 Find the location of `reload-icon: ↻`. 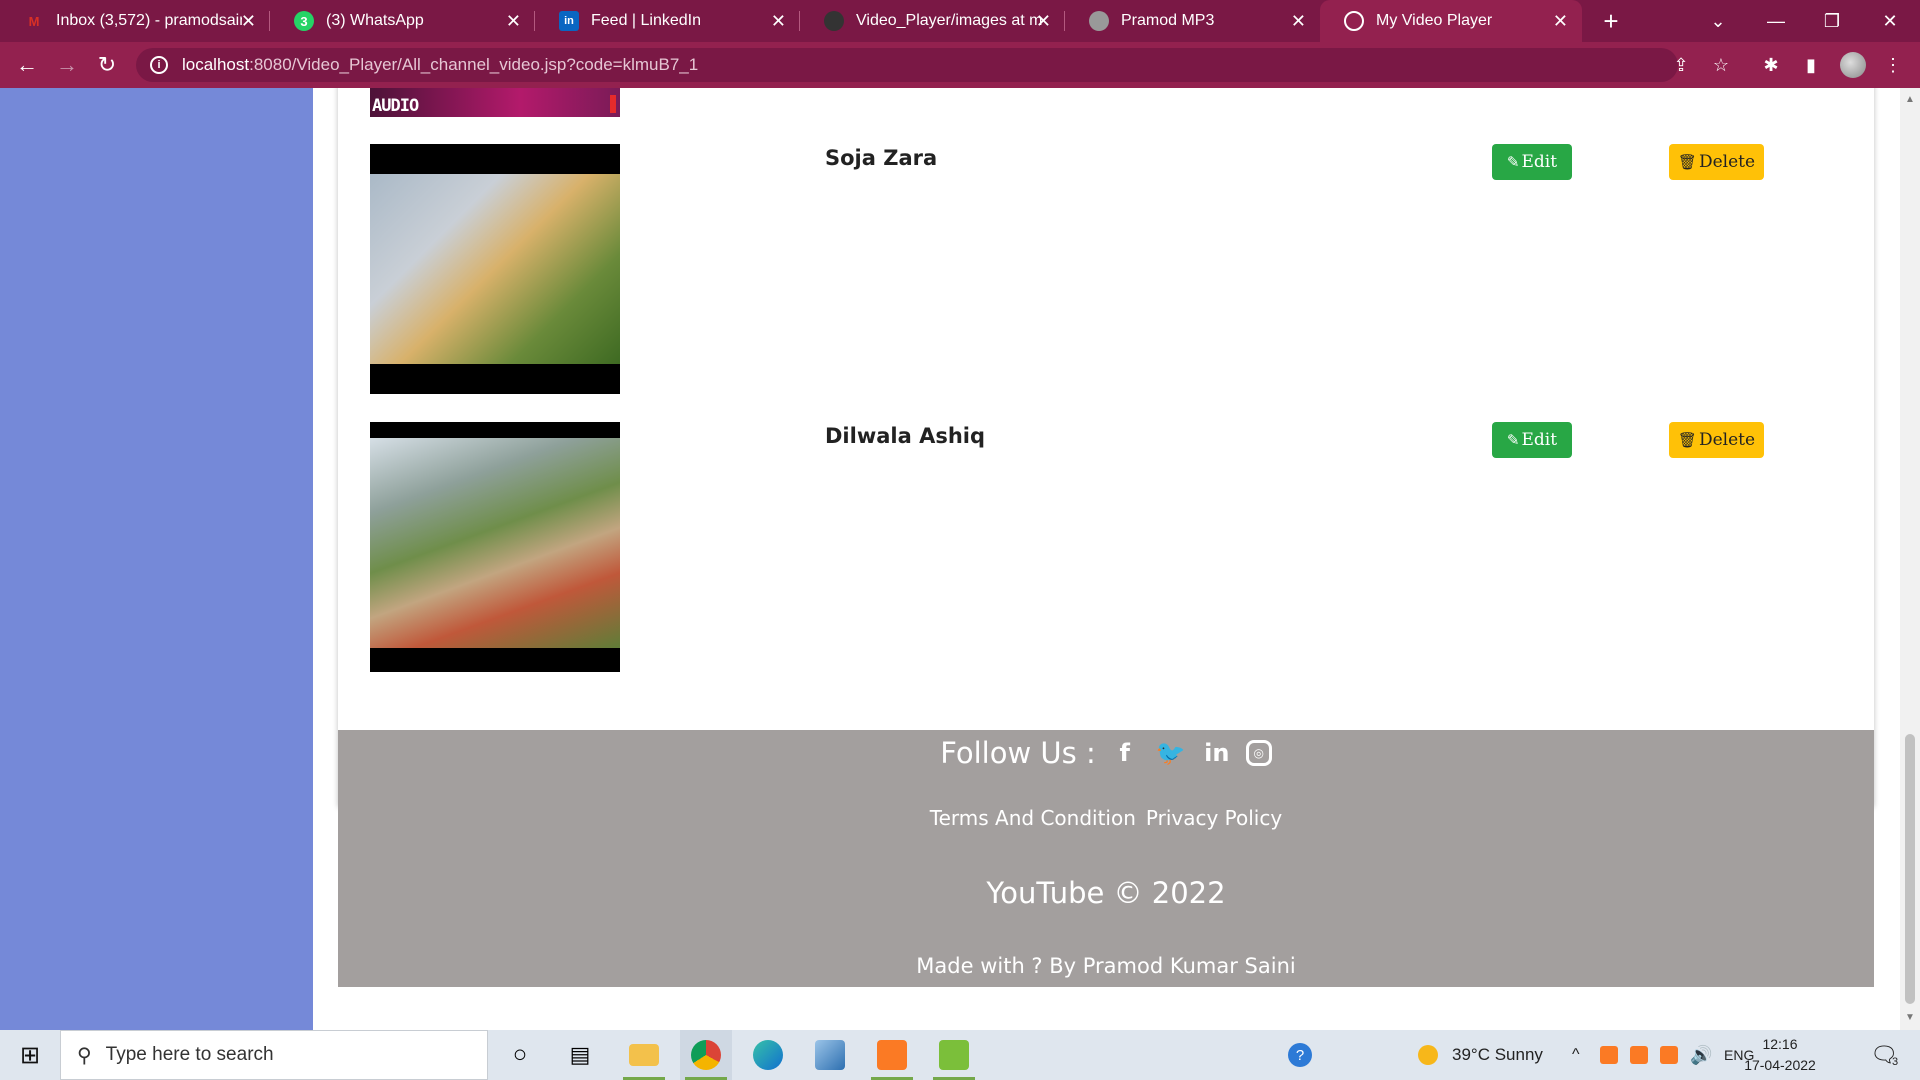

reload-icon: ↻ is located at coordinates (107, 65).